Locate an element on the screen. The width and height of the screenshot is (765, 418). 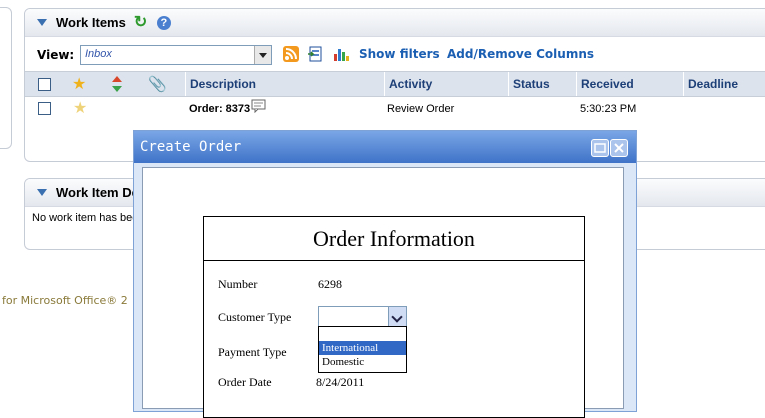
customer-type-options: International Domestic is located at coordinates (362, 349).